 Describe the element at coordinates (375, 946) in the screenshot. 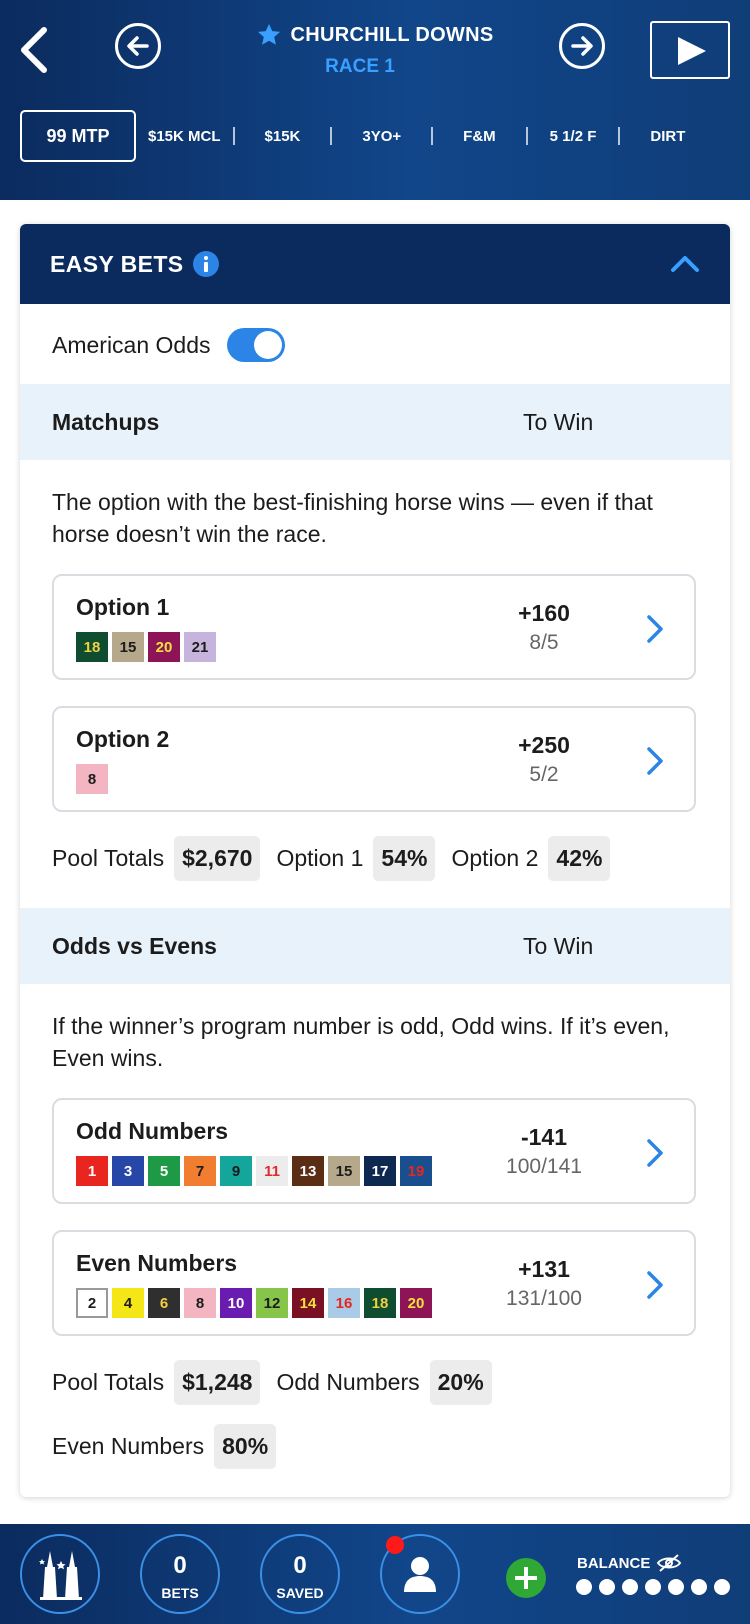

I see `odds-evens-section-header: Odds vs Evens To Win` at that location.